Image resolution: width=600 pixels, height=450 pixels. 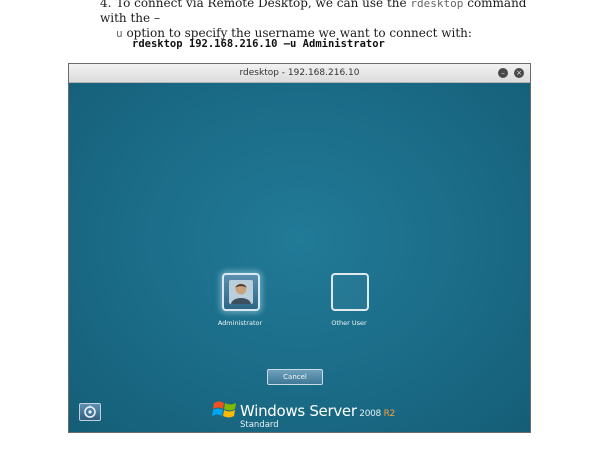 I want to click on minimize-icon: –, so click(x=503, y=73).